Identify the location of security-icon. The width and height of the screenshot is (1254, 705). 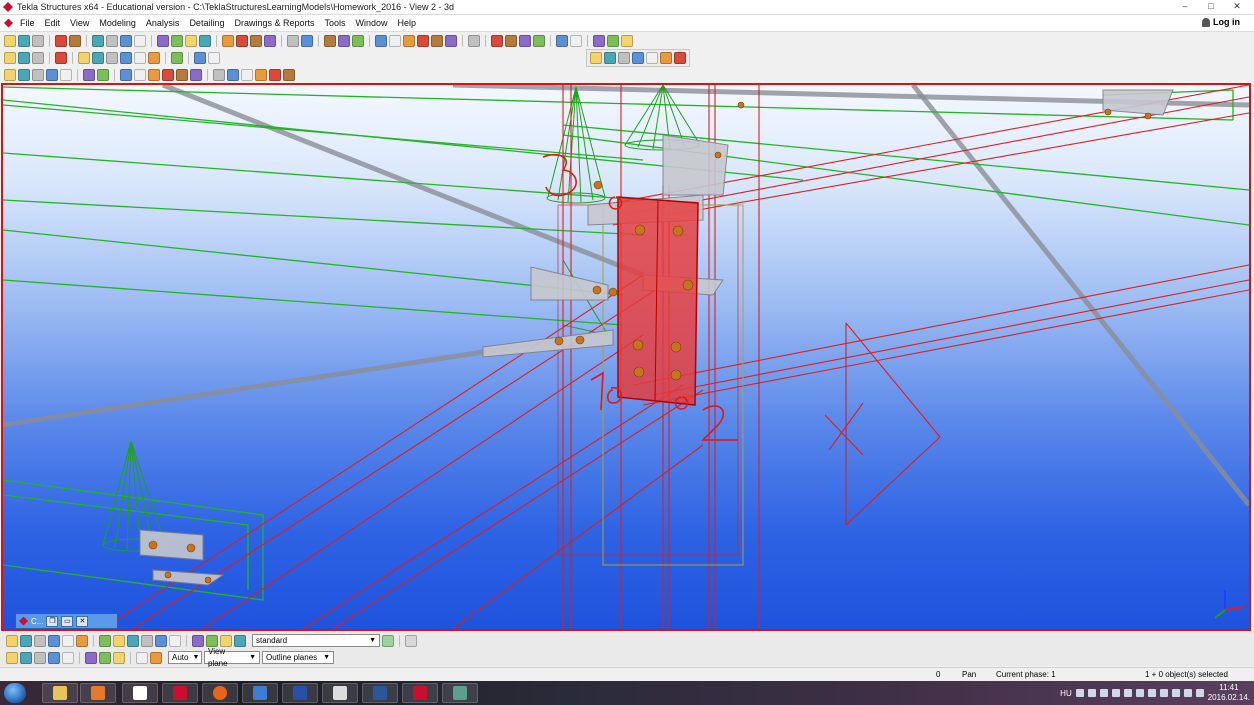
(1103, 693).